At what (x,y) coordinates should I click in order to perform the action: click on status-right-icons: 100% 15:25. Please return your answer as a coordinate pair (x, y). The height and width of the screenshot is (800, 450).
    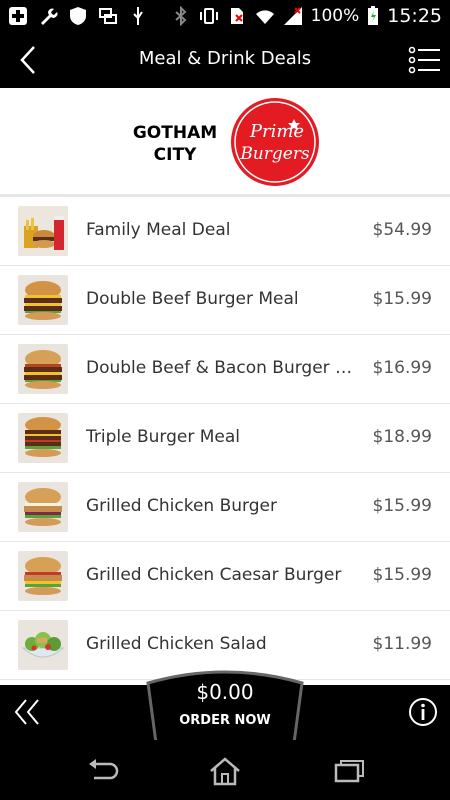
    Looking at the image, I should click on (306, 16).